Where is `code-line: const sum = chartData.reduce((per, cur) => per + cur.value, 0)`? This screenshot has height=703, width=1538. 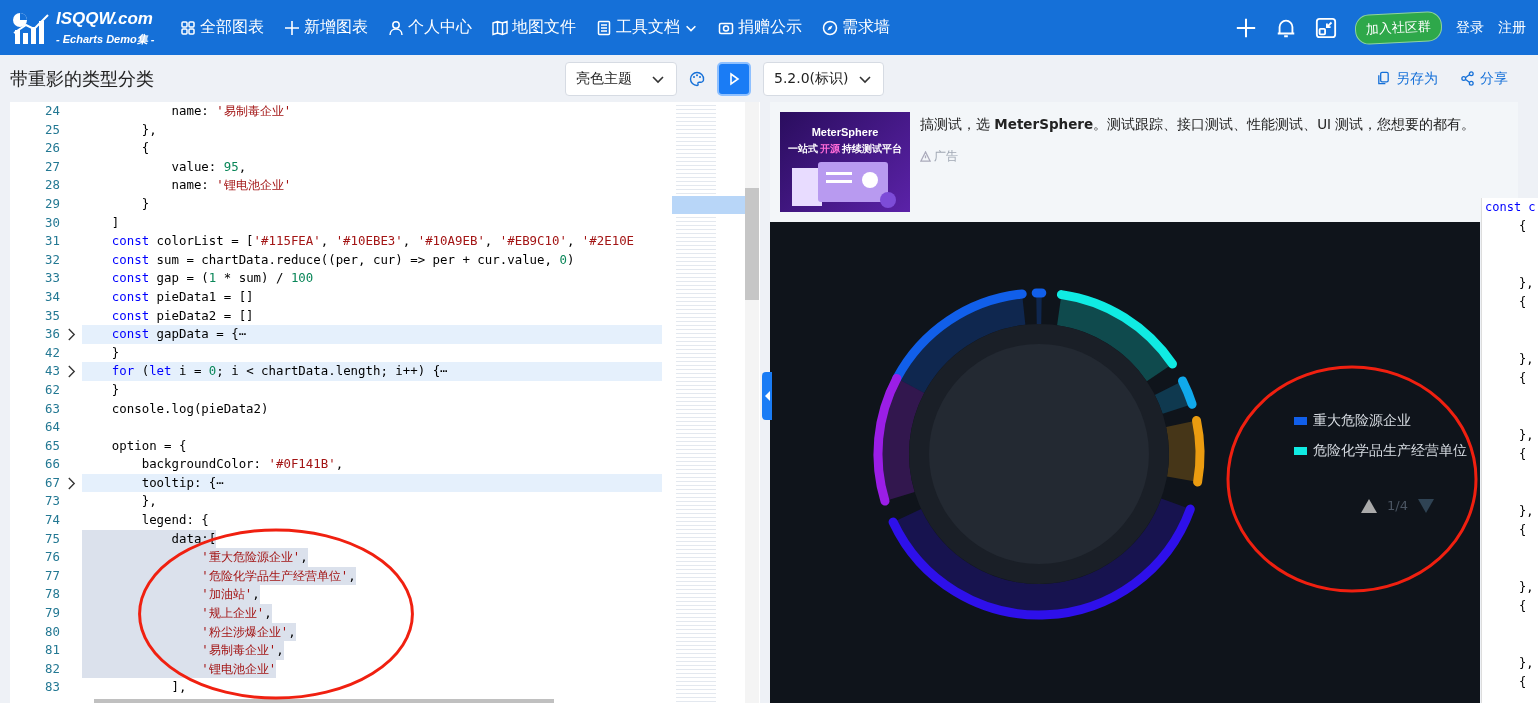
code-line: const sum = chartData.reduce((per, cur) => per + cur.value, 0) is located at coordinates (342, 259).